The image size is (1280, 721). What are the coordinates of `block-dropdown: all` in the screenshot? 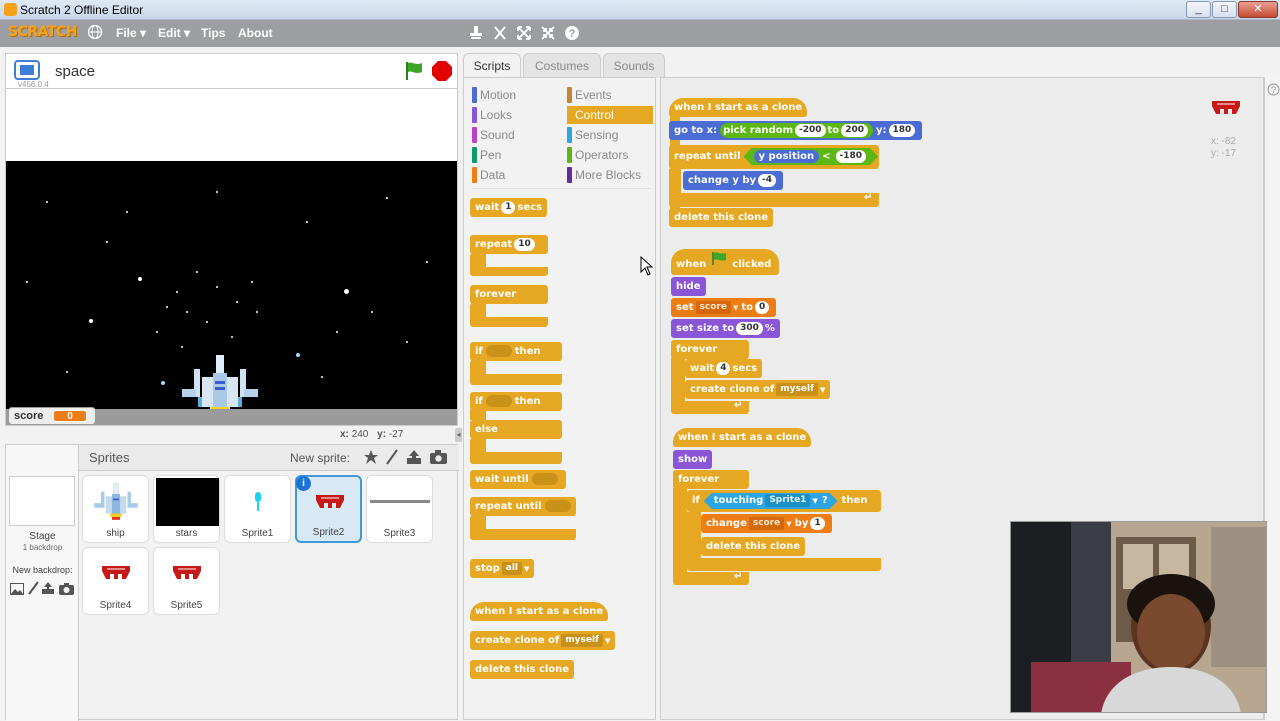 It's located at (512, 568).